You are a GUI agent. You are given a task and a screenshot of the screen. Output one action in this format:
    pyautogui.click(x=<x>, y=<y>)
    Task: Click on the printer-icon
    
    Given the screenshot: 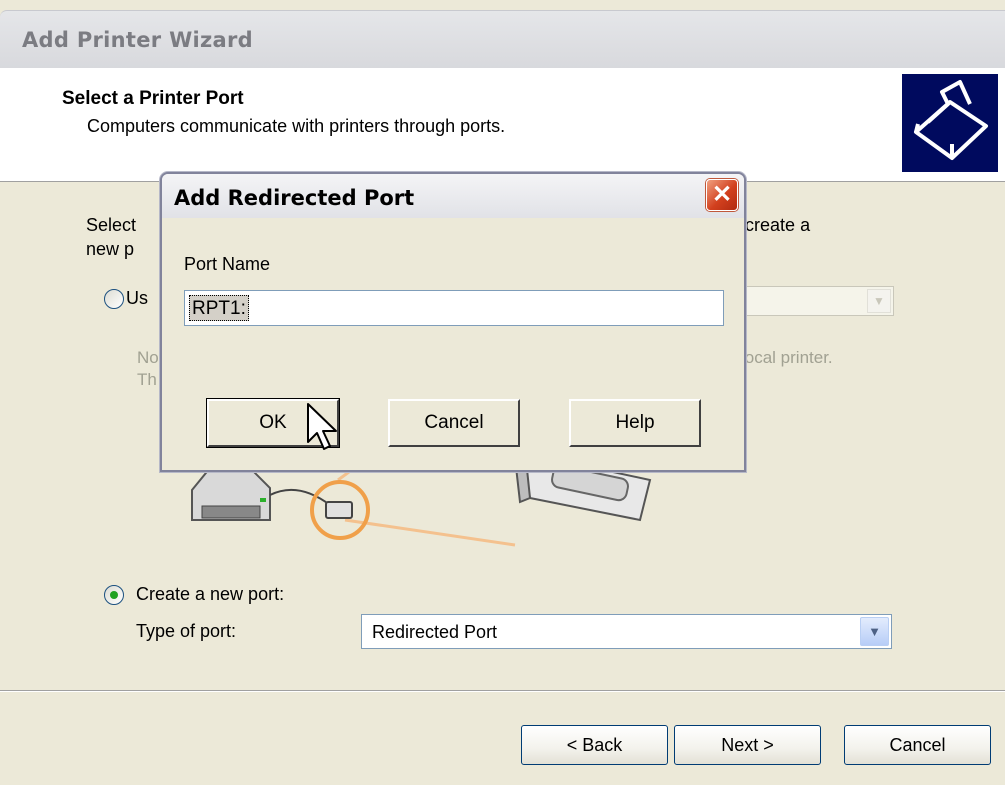 What is the action you would take?
    pyautogui.click(x=950, y=123)
    